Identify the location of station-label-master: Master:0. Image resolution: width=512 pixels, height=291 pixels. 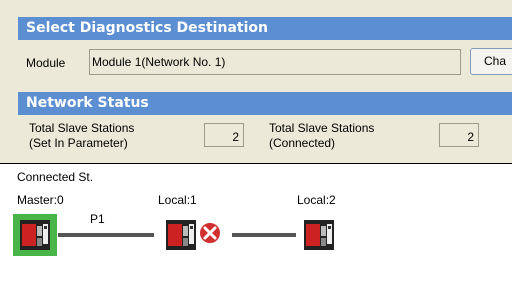
(40, 200).